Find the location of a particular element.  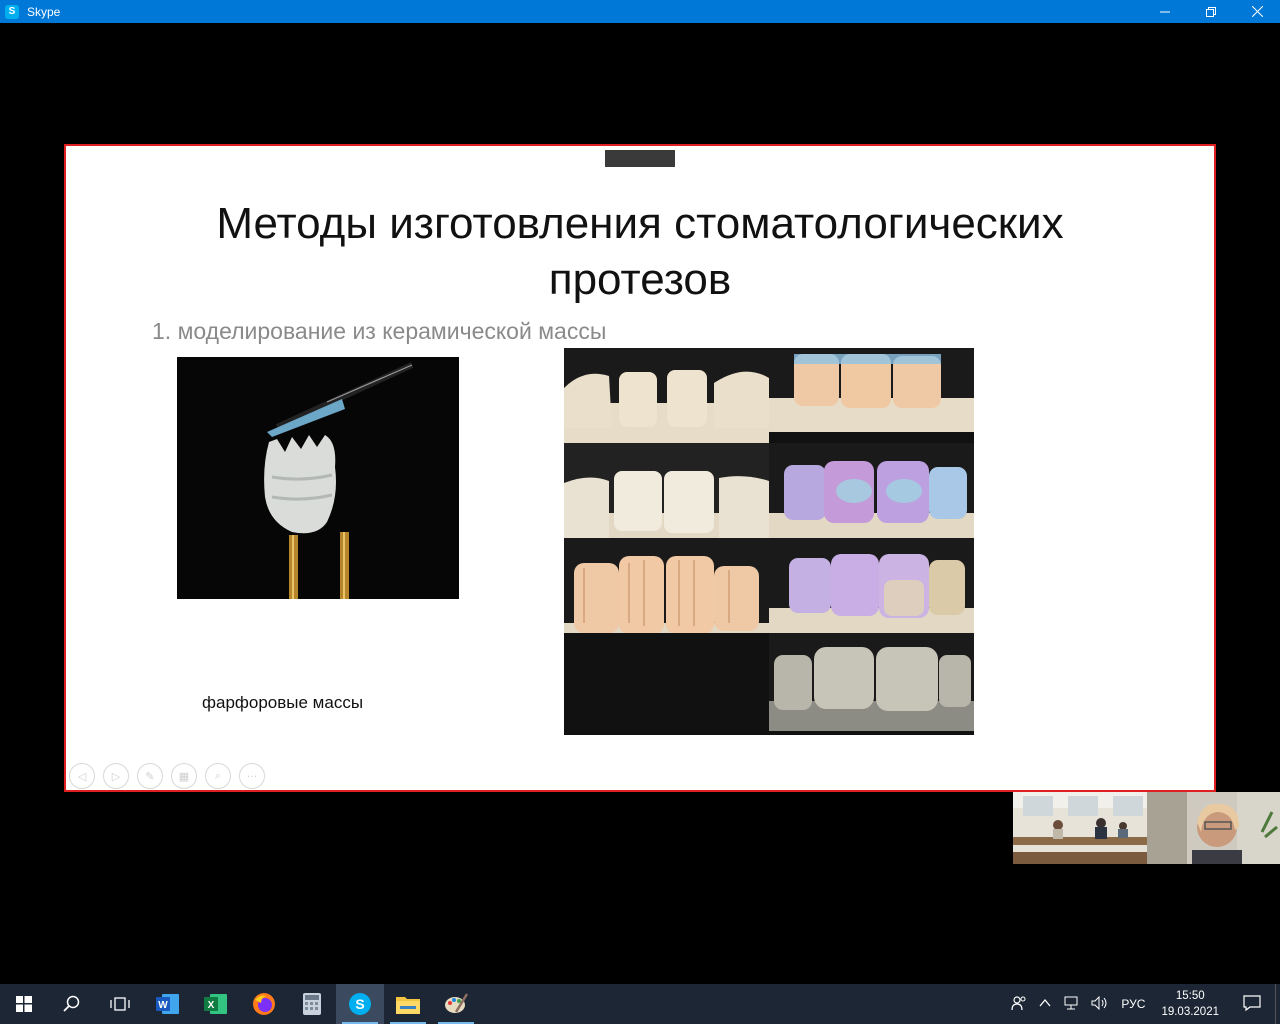

volume-button is located at coordinates (1100, 1004).